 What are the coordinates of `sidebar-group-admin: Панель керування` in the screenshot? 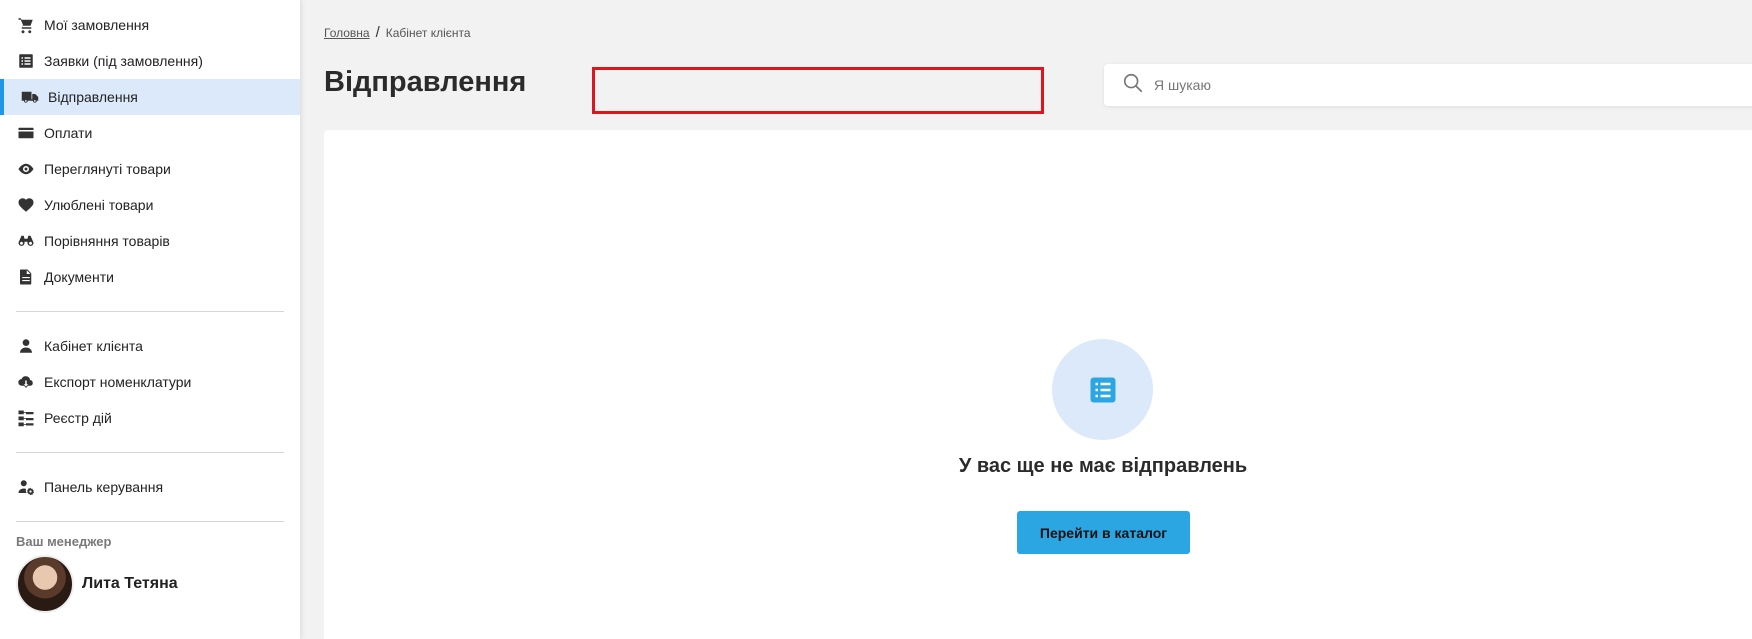 It's located at (150, 487).